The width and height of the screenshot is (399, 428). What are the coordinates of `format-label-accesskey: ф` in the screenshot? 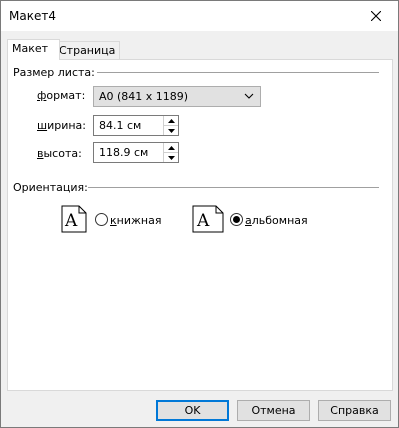 It's located at (42, 95).